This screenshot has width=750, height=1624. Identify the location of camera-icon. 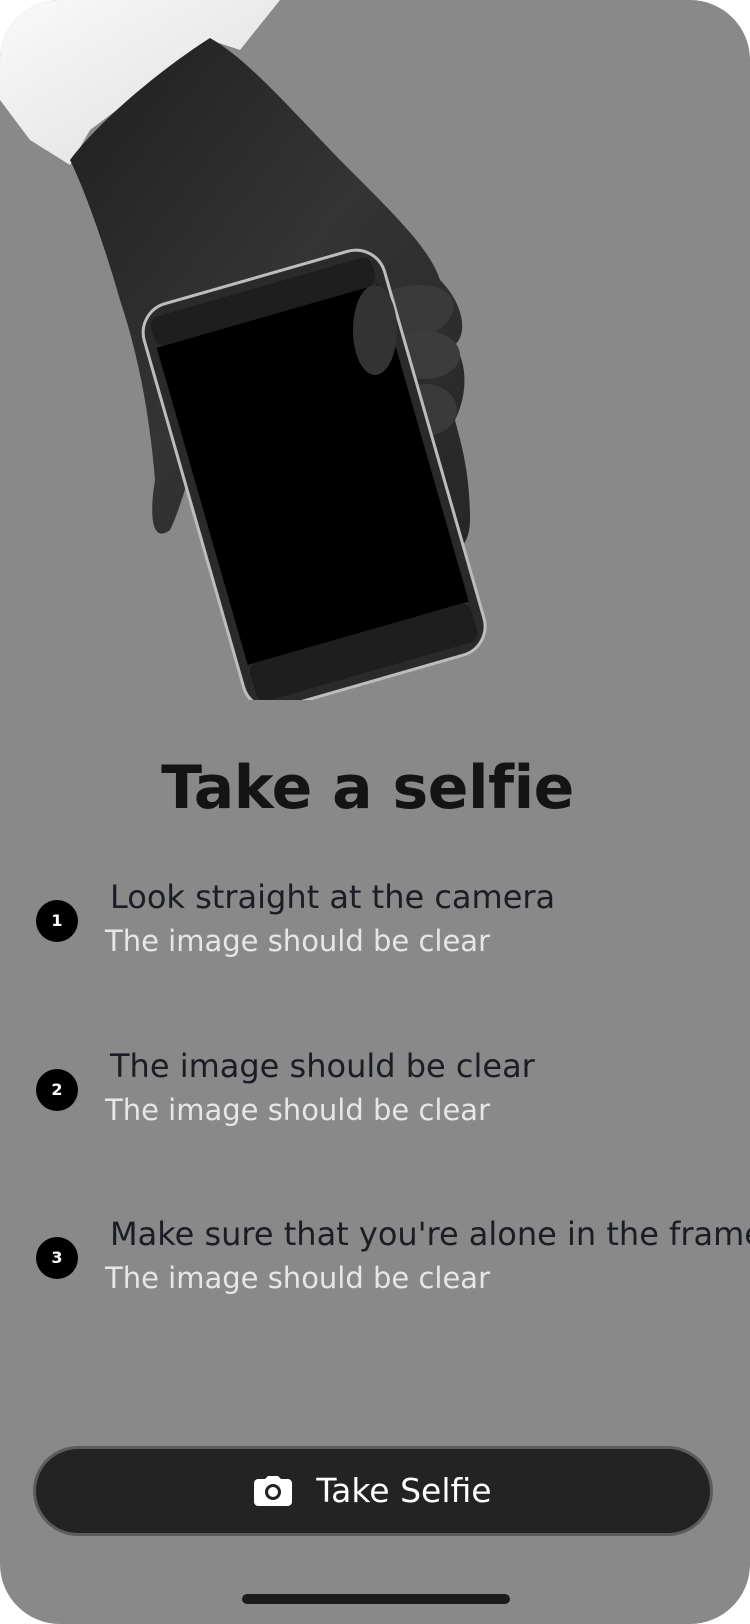
(273, 1491).